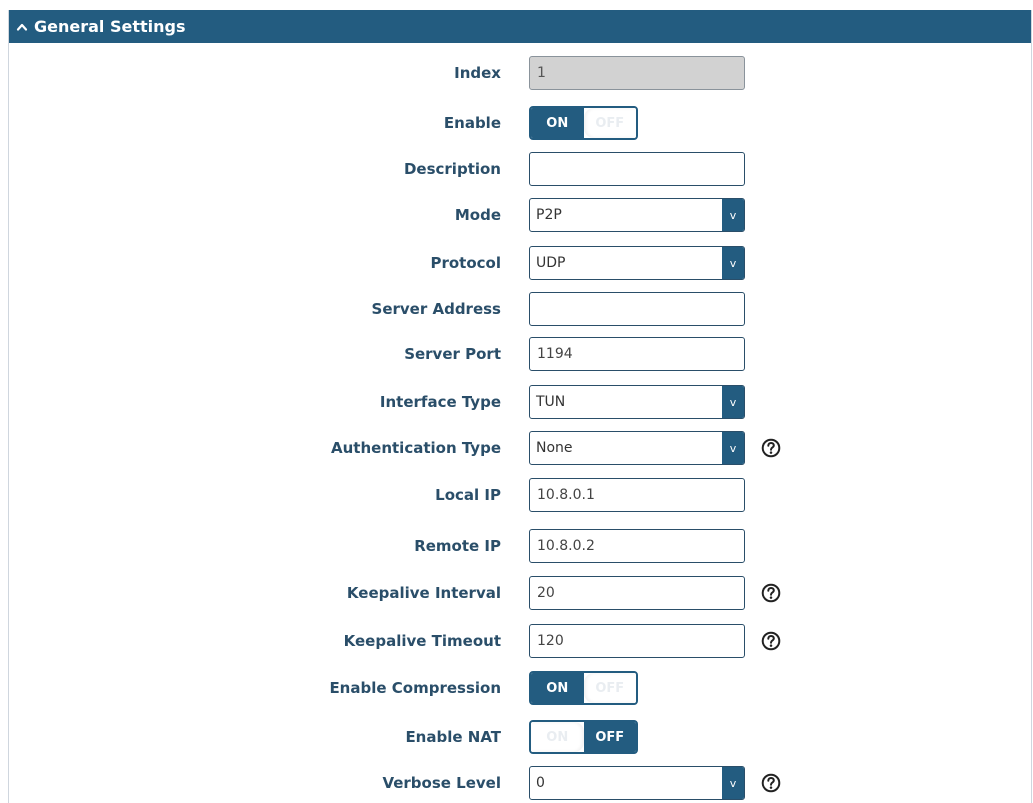 The height and width of the screenshot is (803, 1033). Describe the element at coordinates (520, 354) in the screenshot. I see `row-server-port: Server Port` at that location.